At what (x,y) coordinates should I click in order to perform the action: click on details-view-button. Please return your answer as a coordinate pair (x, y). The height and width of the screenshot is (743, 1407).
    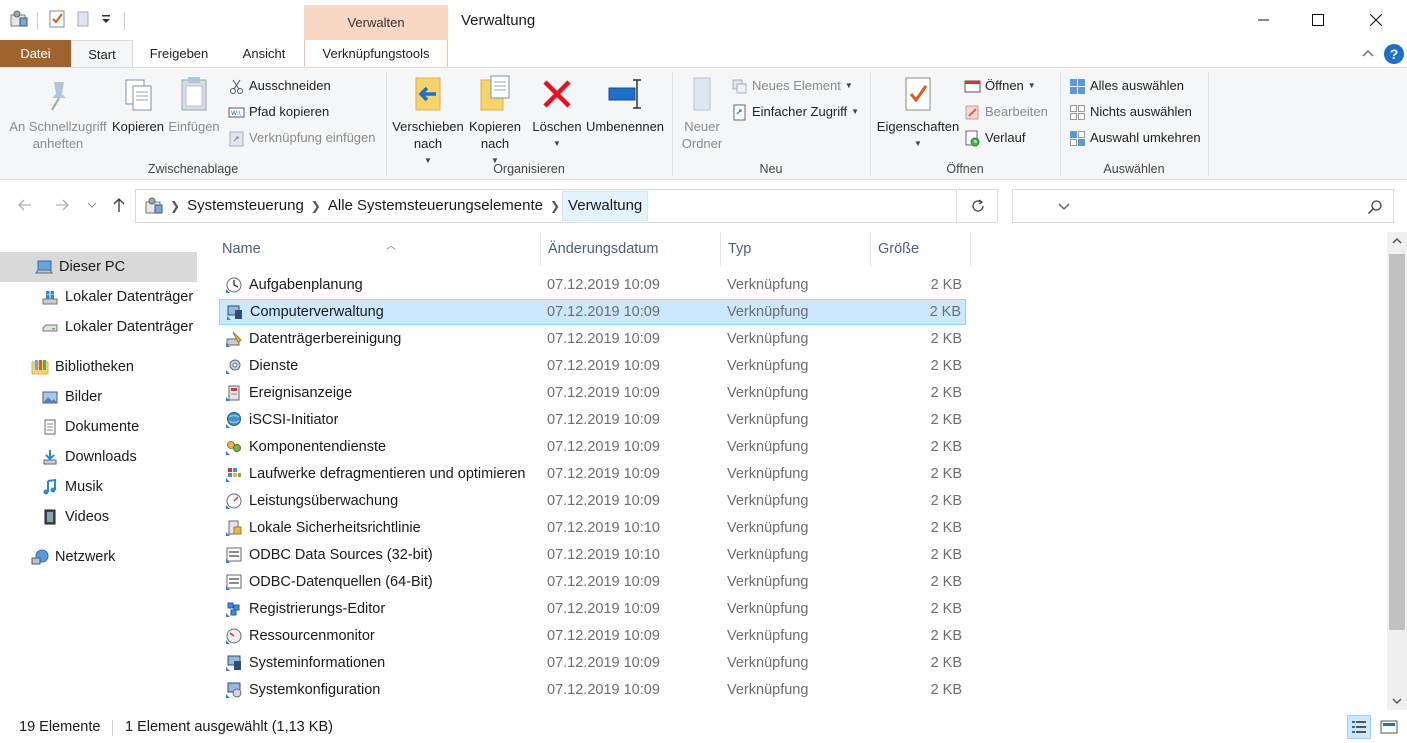
    Looking at the image, I should click on (1359, 727).